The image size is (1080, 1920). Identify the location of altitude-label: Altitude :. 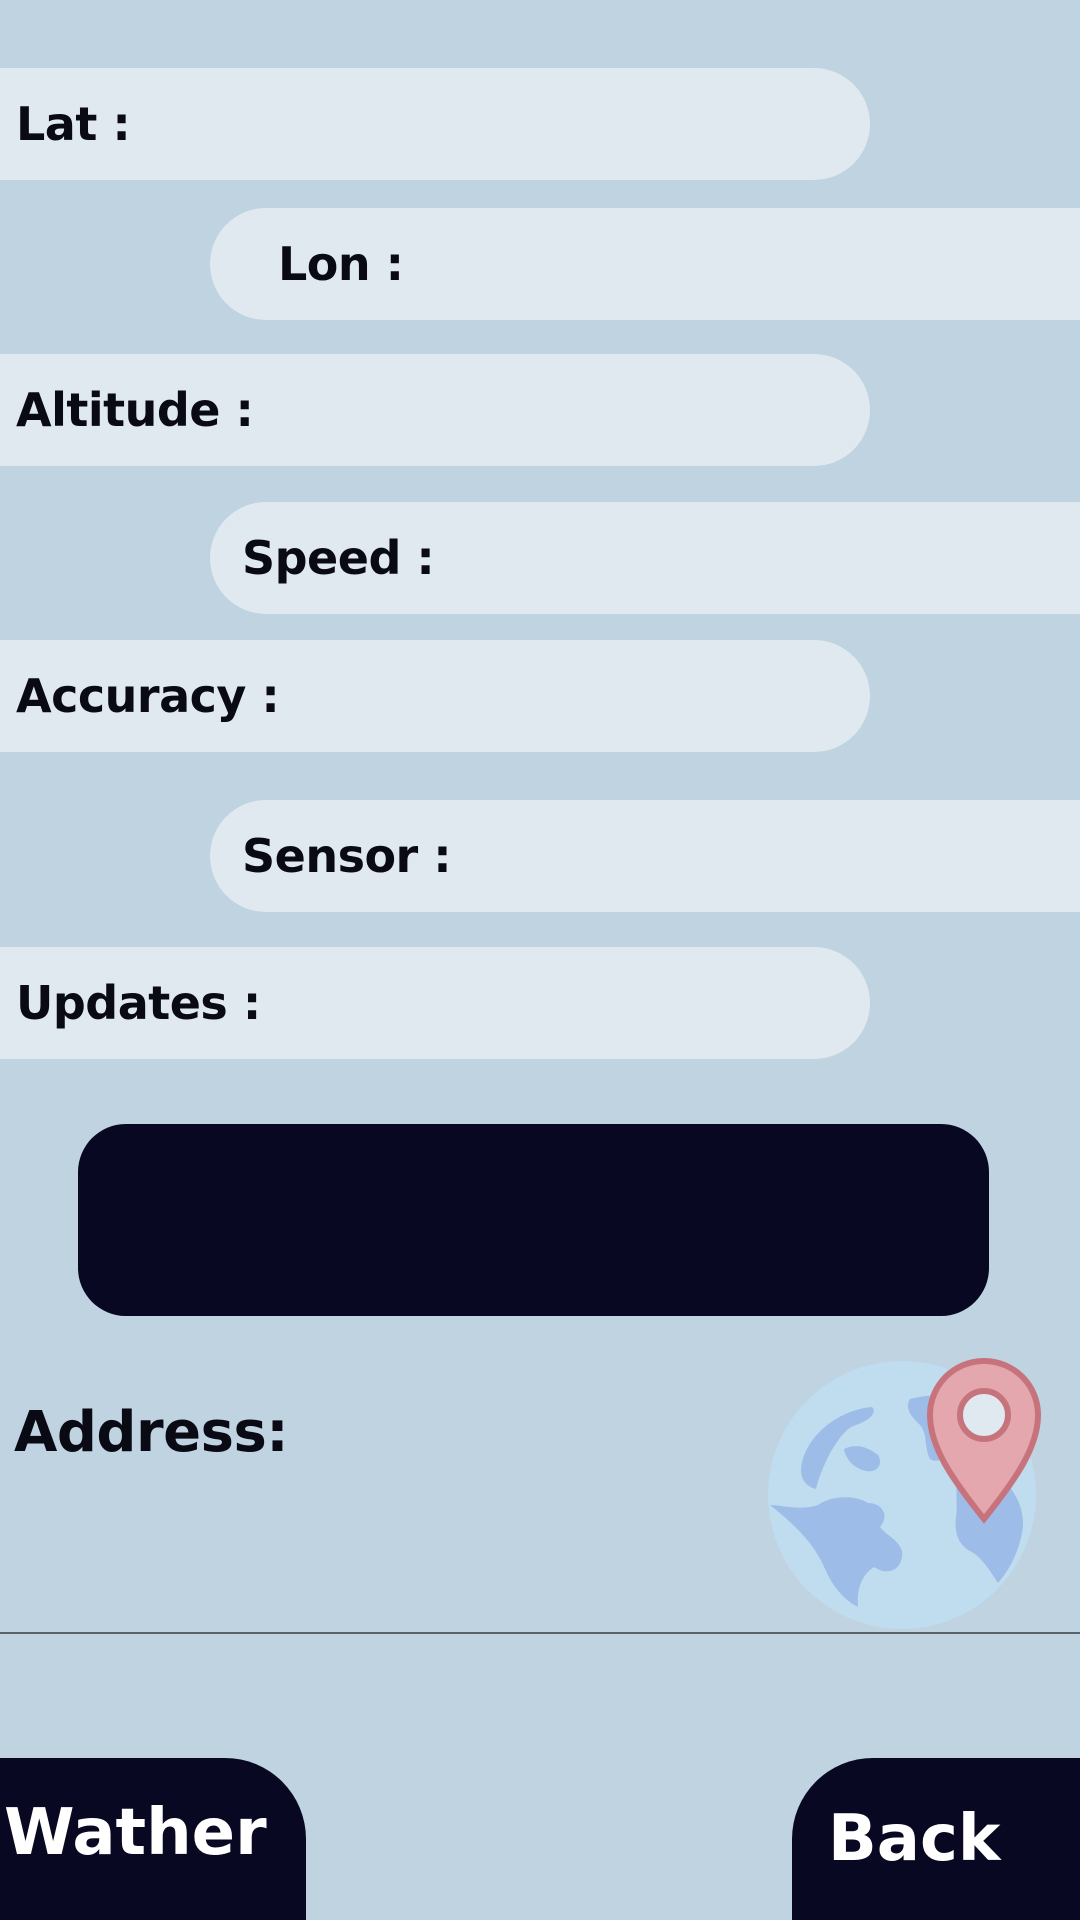
(135, 410).